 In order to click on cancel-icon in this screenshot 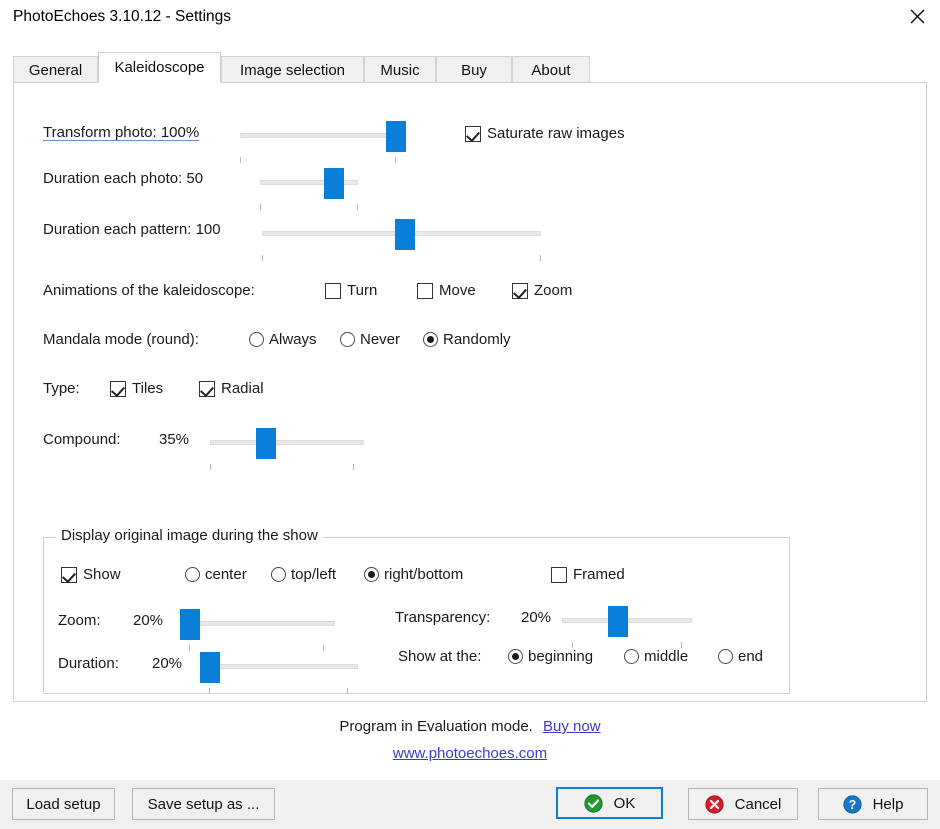, I will do `click(714, 804)`.